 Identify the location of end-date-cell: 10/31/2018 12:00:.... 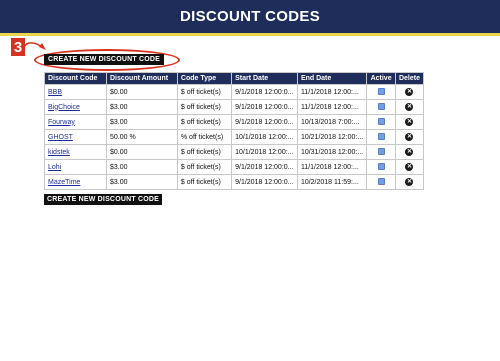
(332, 152).